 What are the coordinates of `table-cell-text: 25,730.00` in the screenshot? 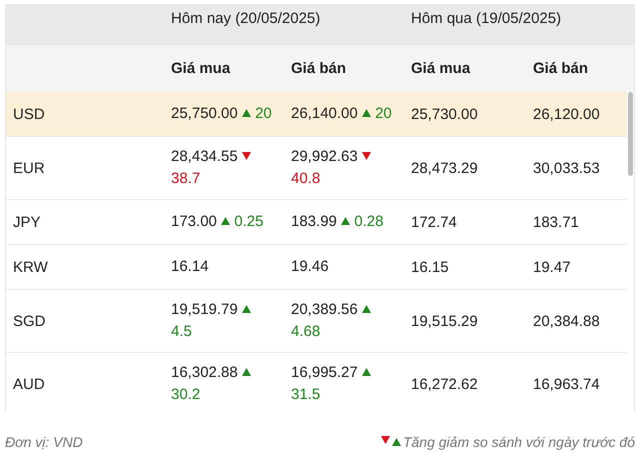 It's located at (444, 114).